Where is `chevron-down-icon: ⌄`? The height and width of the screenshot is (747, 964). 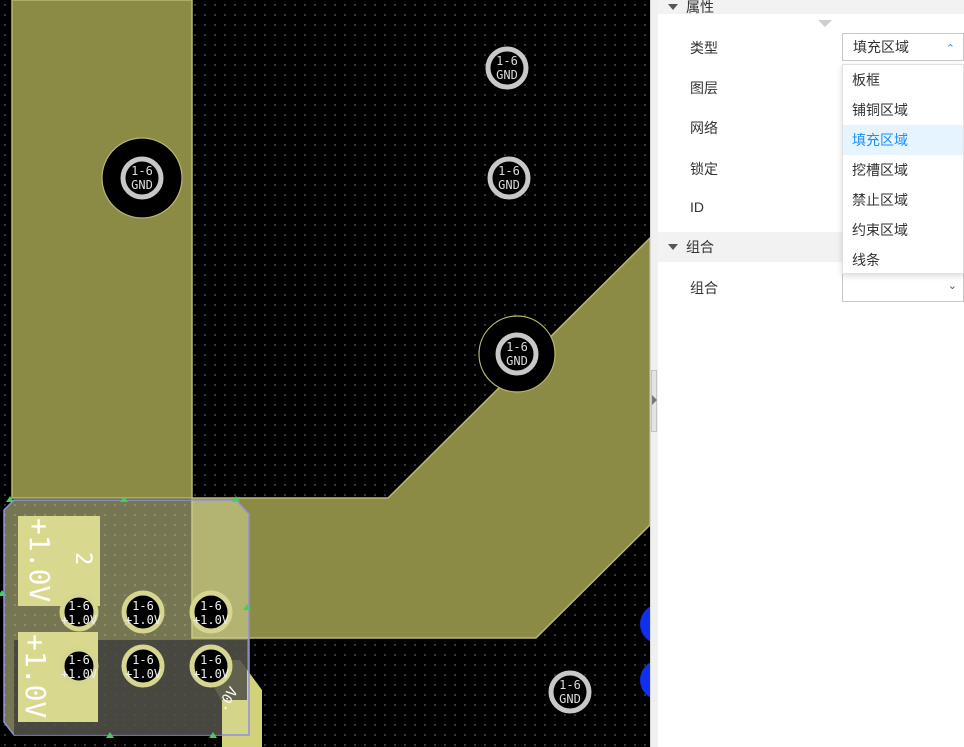 chevron-down-icon: ⌄ is located at coordinates (952, 285).